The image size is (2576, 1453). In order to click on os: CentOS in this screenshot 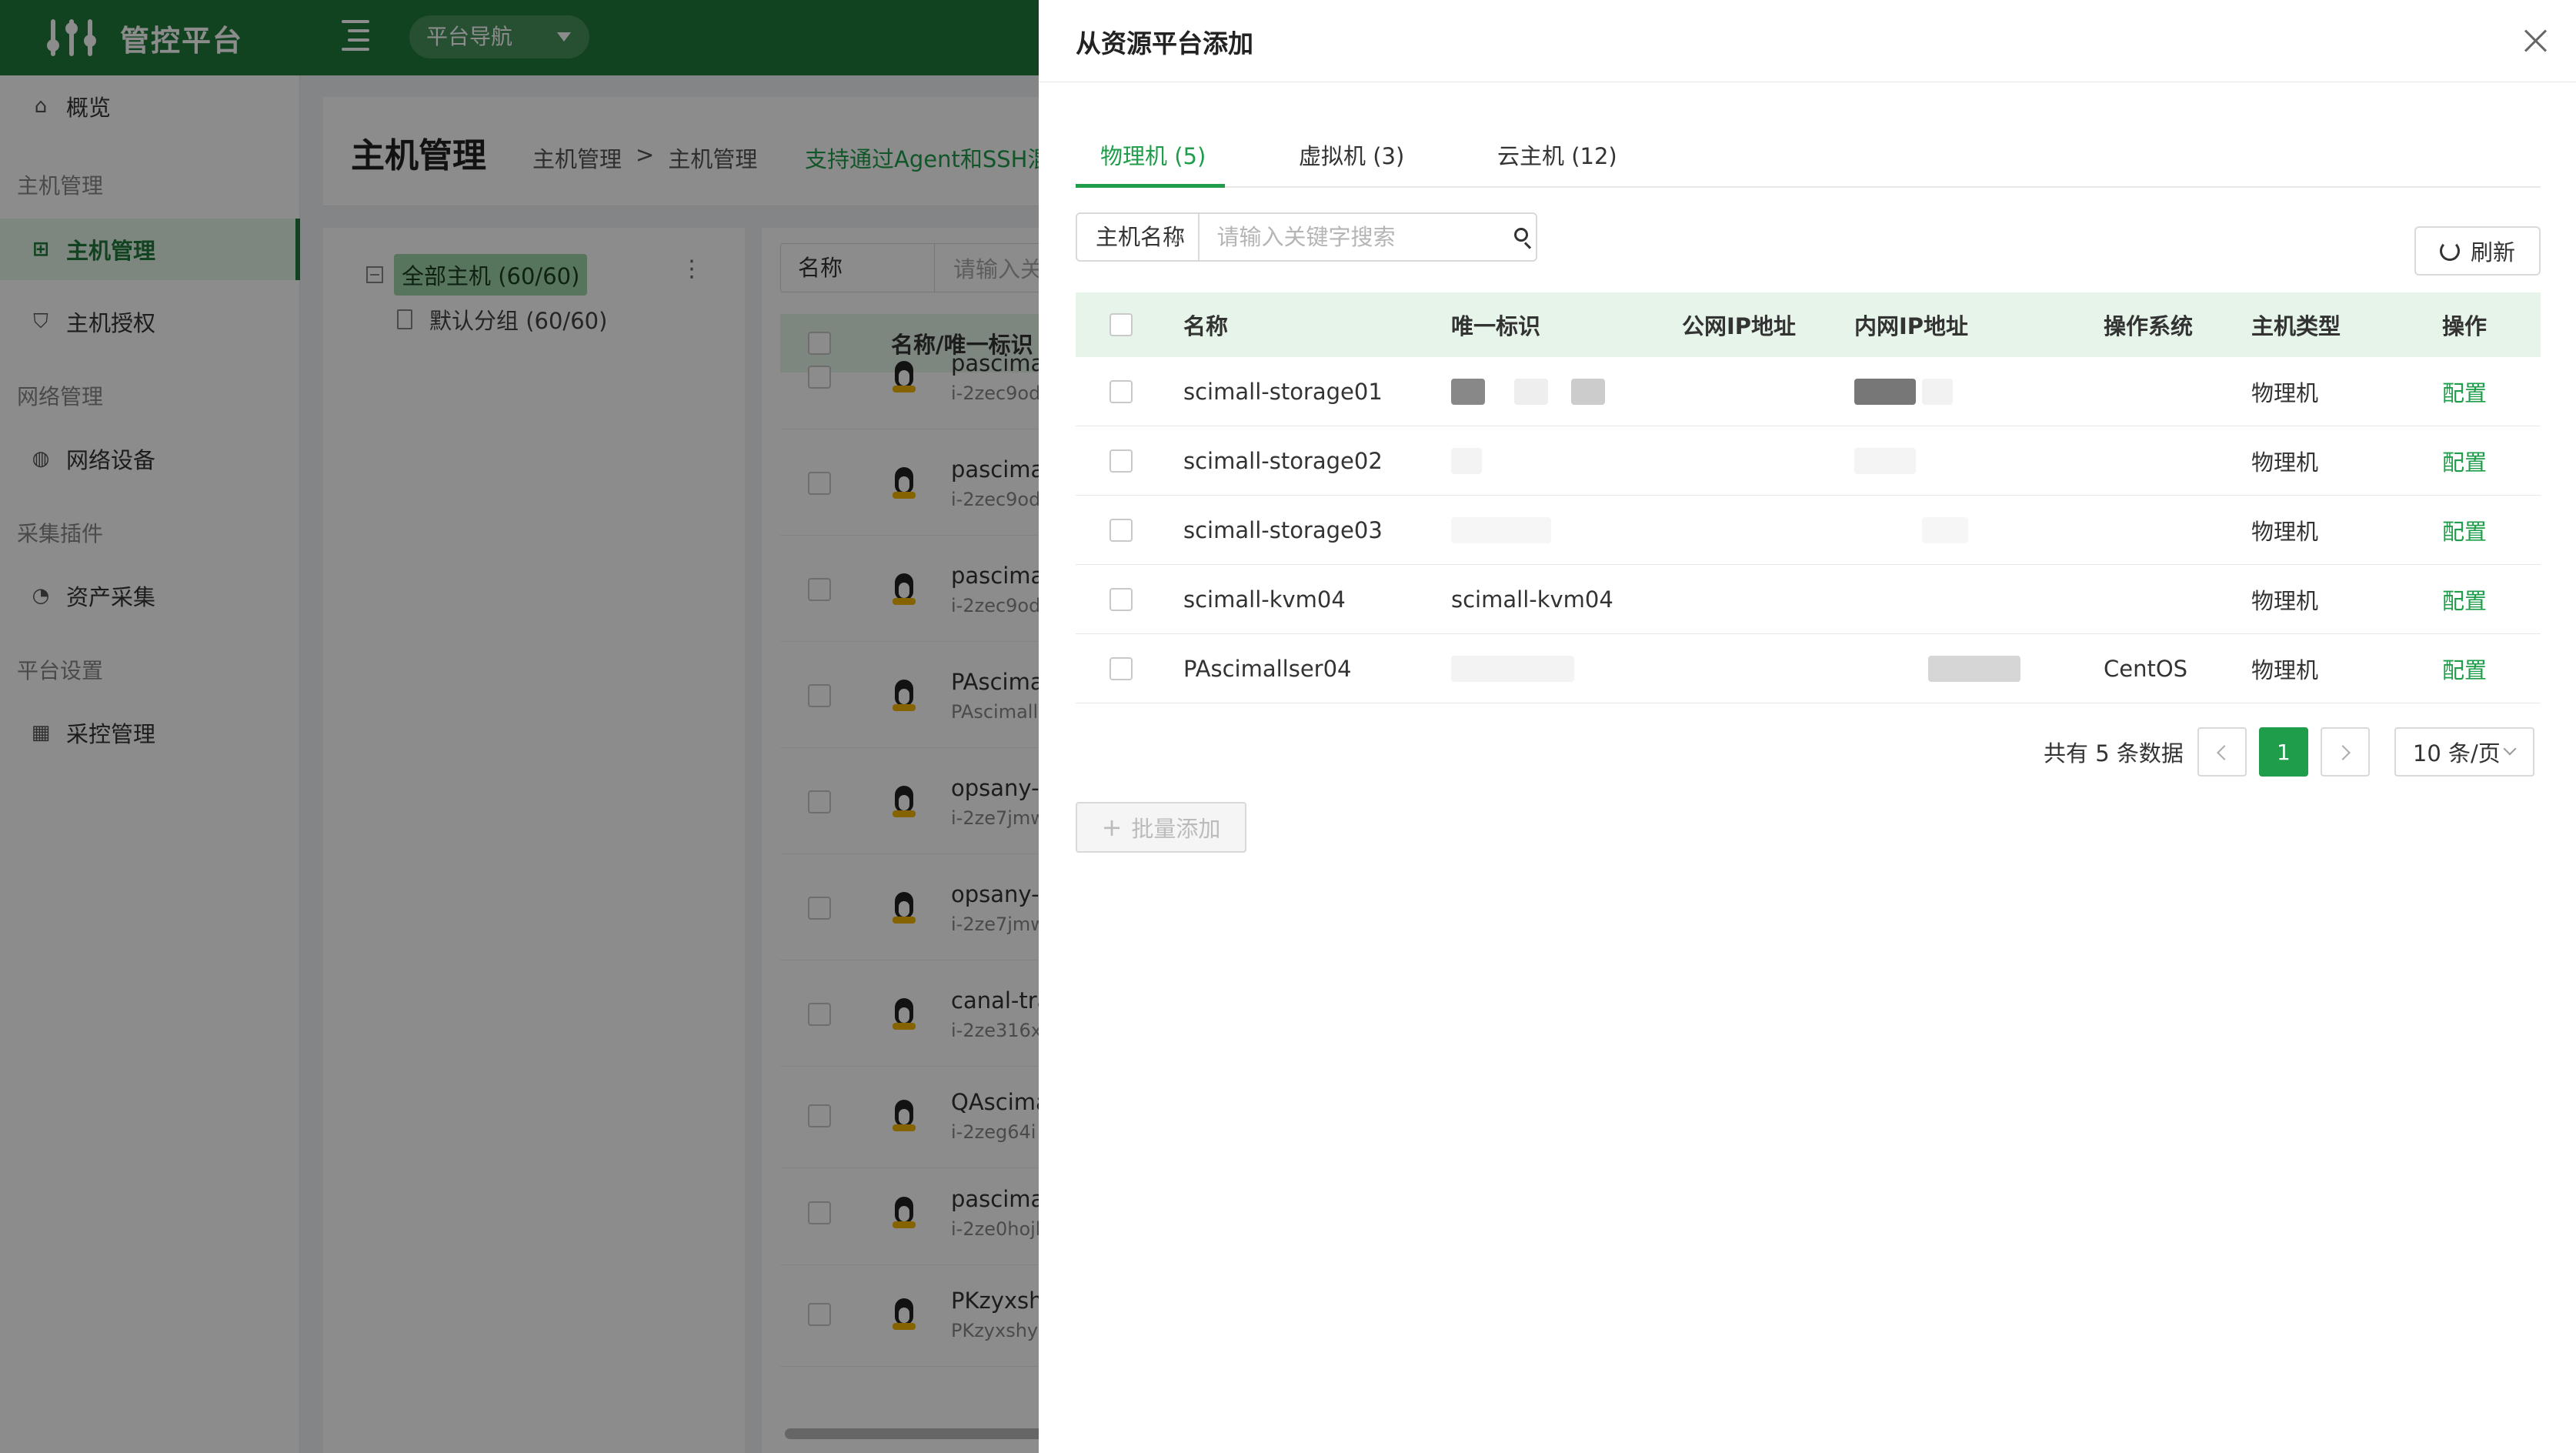, I will do `click(2146, 668)`.